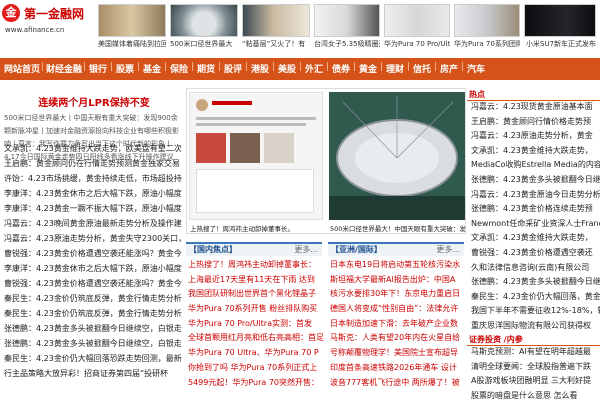 The height and width of the screenshot is (403, 600). What do you see at coordinates (487, 44) in the screenshot?
I see `header-caption-6: 华为Pura 70系列团购` at bounding box center [487, 44].